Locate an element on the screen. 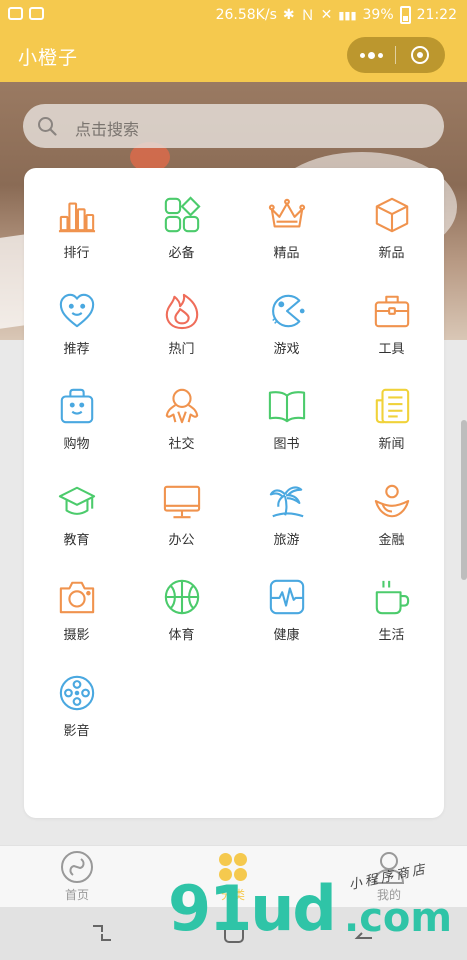 This screenshot has height=960, width=467. camera-icon is located at coordinates (76, 597).